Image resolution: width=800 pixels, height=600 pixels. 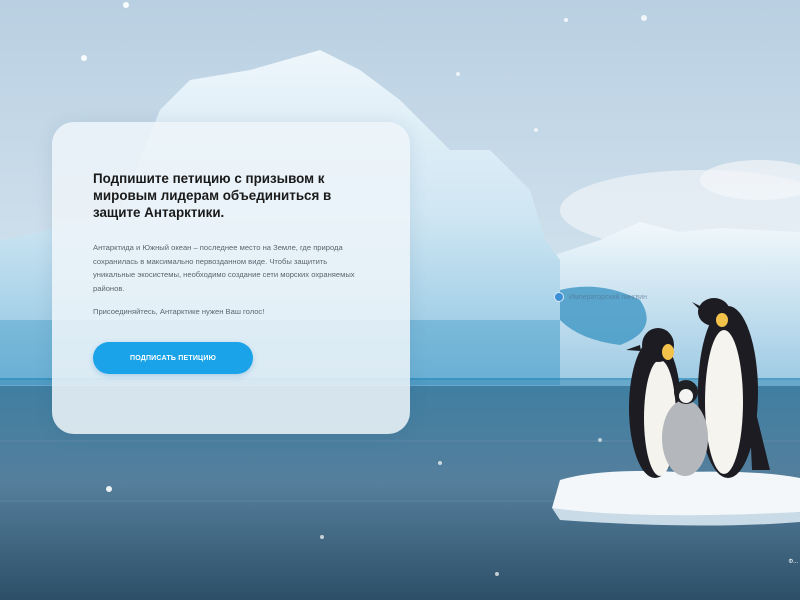 I want to click on penguin-map-pin: Императорский пингвин, so click(x=600, y=297).